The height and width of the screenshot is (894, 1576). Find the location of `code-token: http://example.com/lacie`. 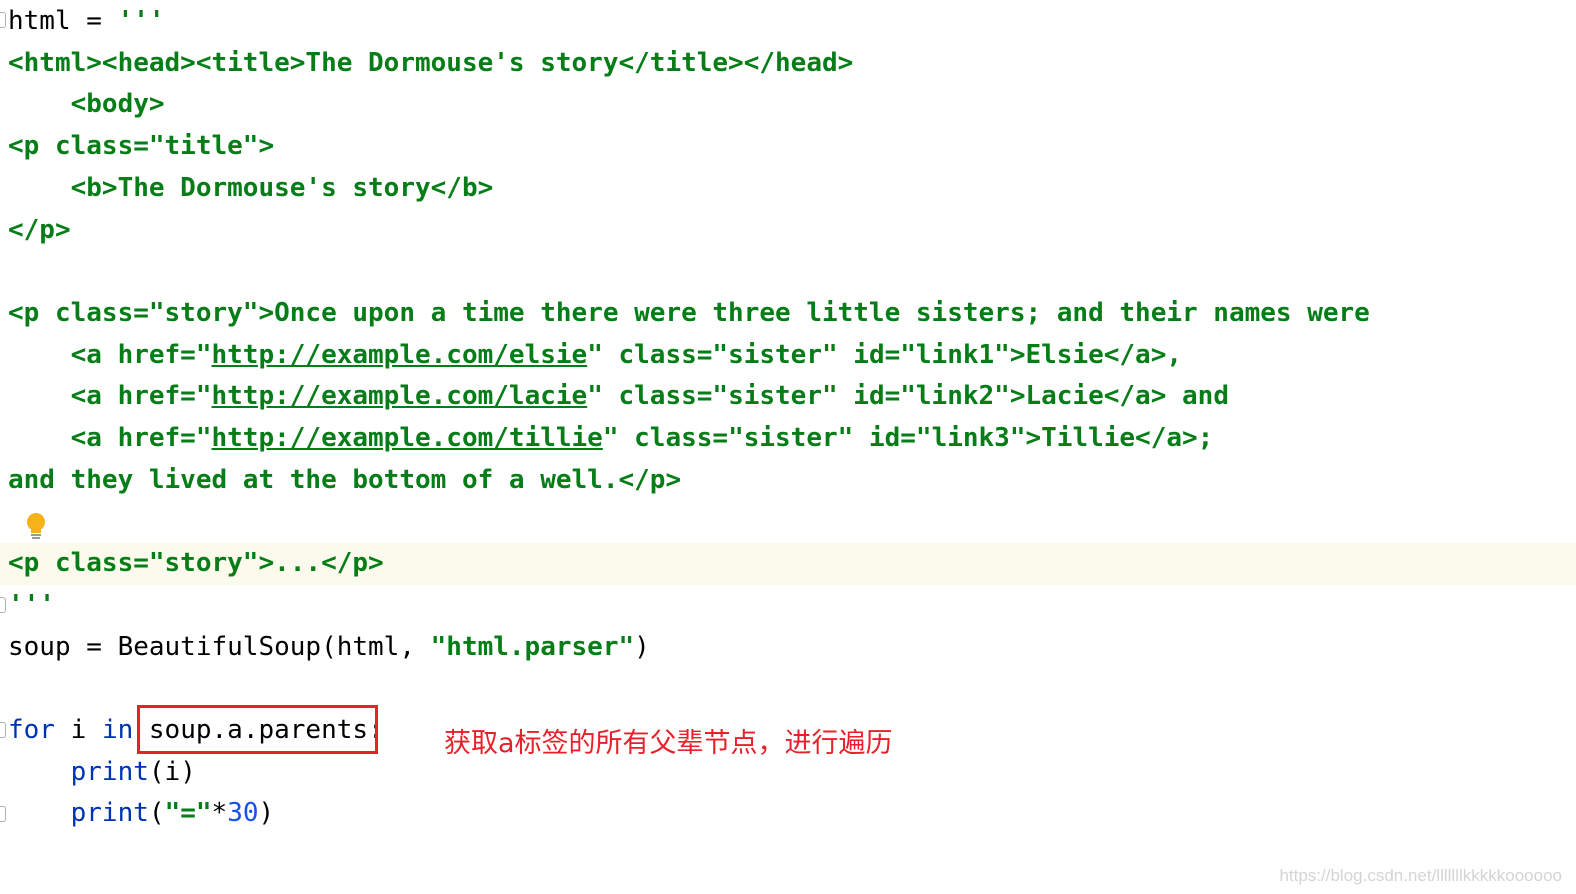

code-token: http://example.com/lacie is located at coordinates (399, 396).